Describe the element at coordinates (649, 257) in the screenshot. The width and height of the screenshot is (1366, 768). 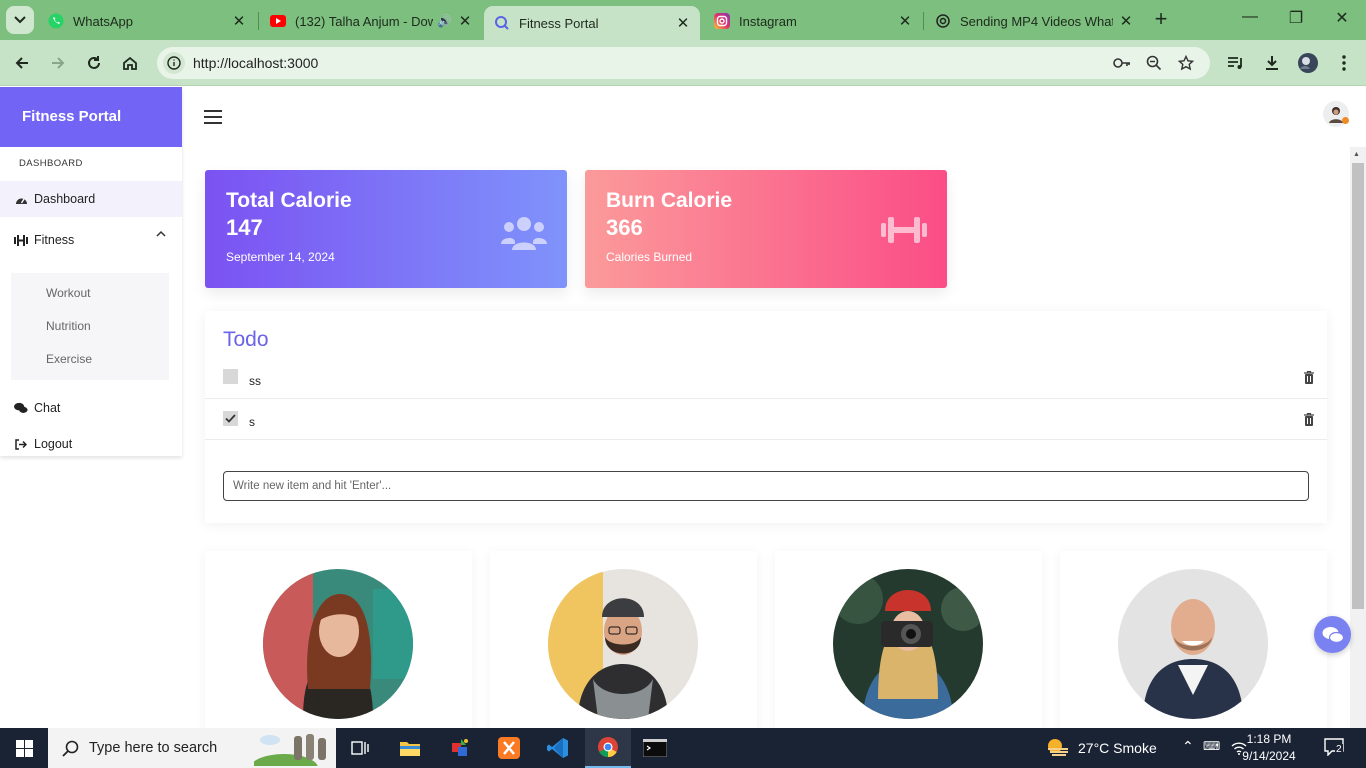
I see `card-subtitle: Calories Burned` at that location.